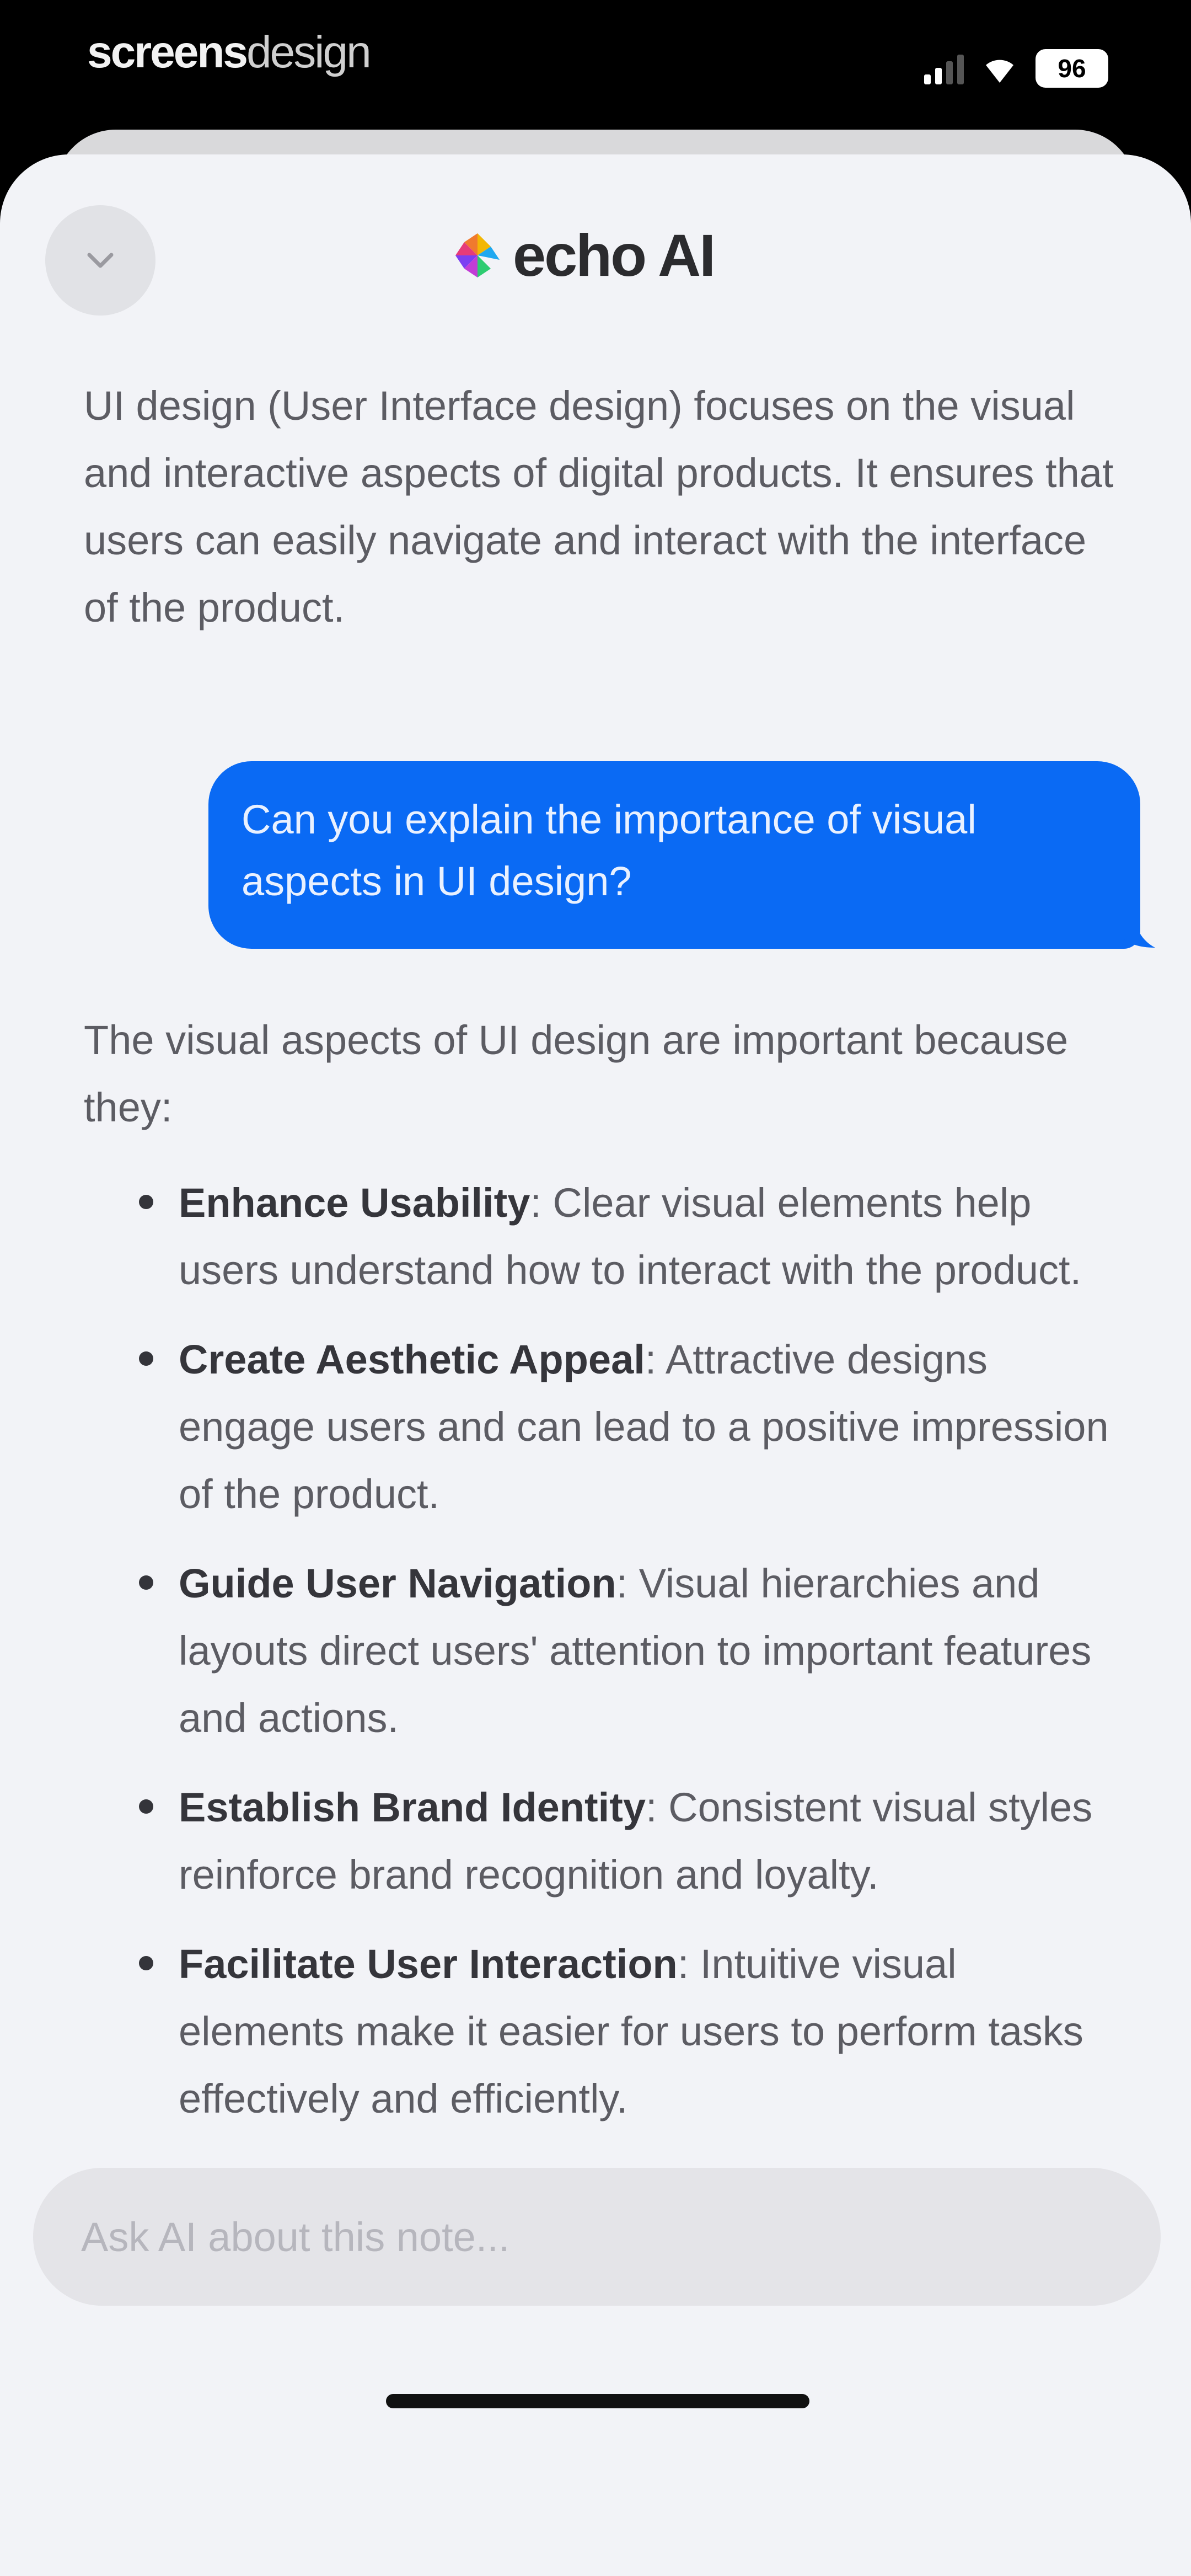 Image resolution: width=1191 pixels, height=2576 pixels. Describe the element at coordinates (478, 255) in the screenshot. I see `echo-logo-icon` at that location.